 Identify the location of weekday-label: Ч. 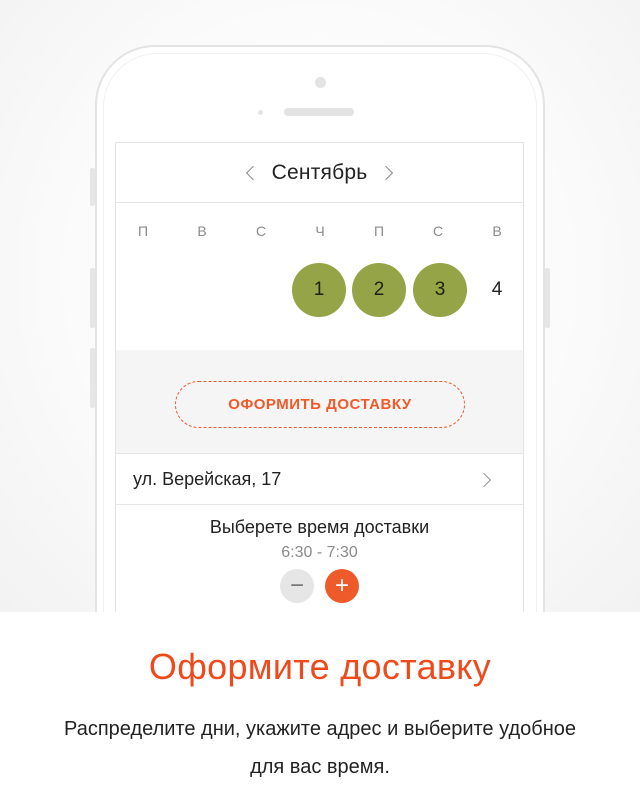
(320, 231).